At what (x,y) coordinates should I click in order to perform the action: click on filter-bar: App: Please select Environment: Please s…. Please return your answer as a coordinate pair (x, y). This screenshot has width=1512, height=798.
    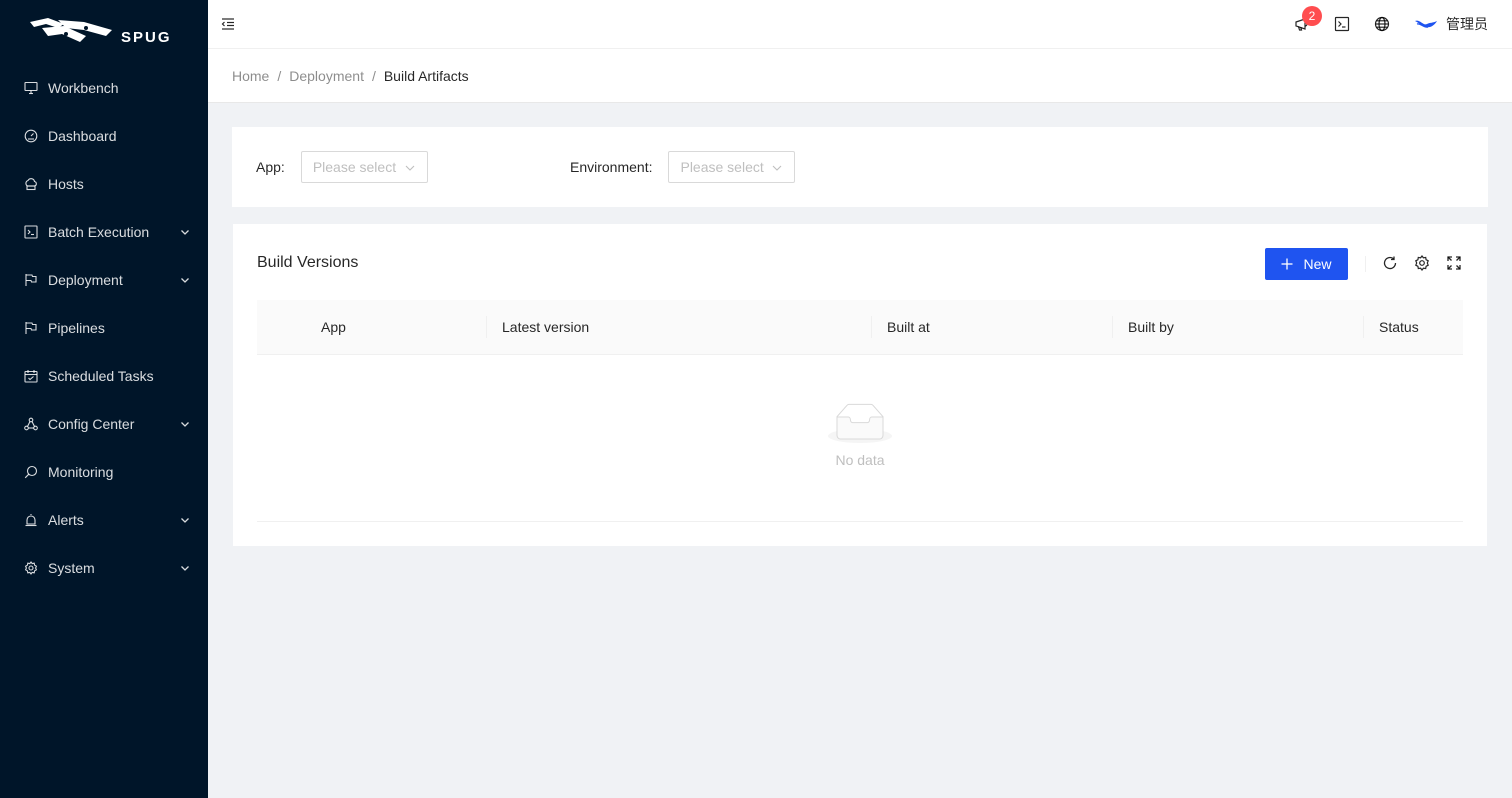
    Looking at the image, I should click on (860, 167).